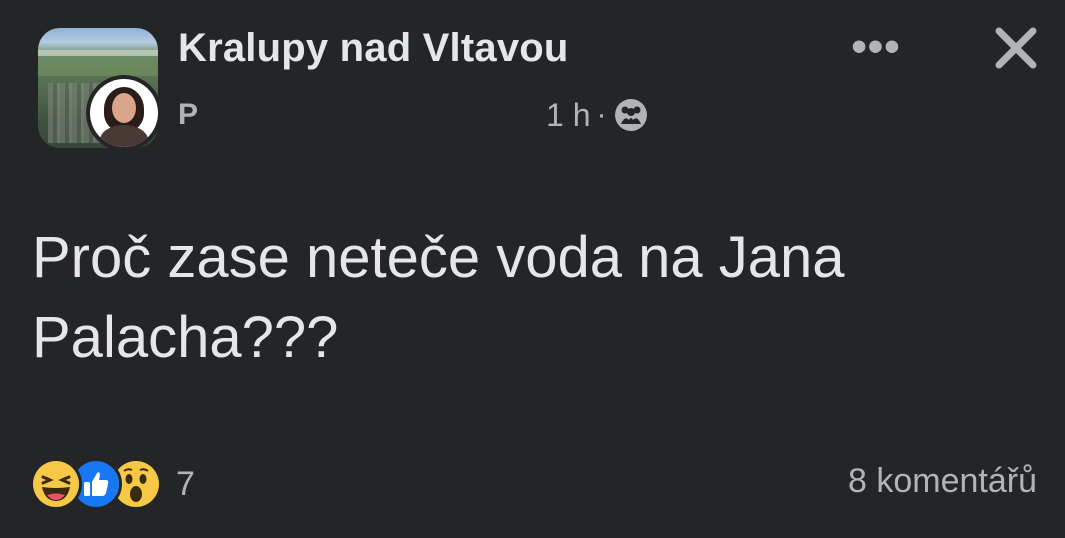  Describe the element at coordinates (876, 47) in the screenshot. I see `more-options-button: •••` at that location.